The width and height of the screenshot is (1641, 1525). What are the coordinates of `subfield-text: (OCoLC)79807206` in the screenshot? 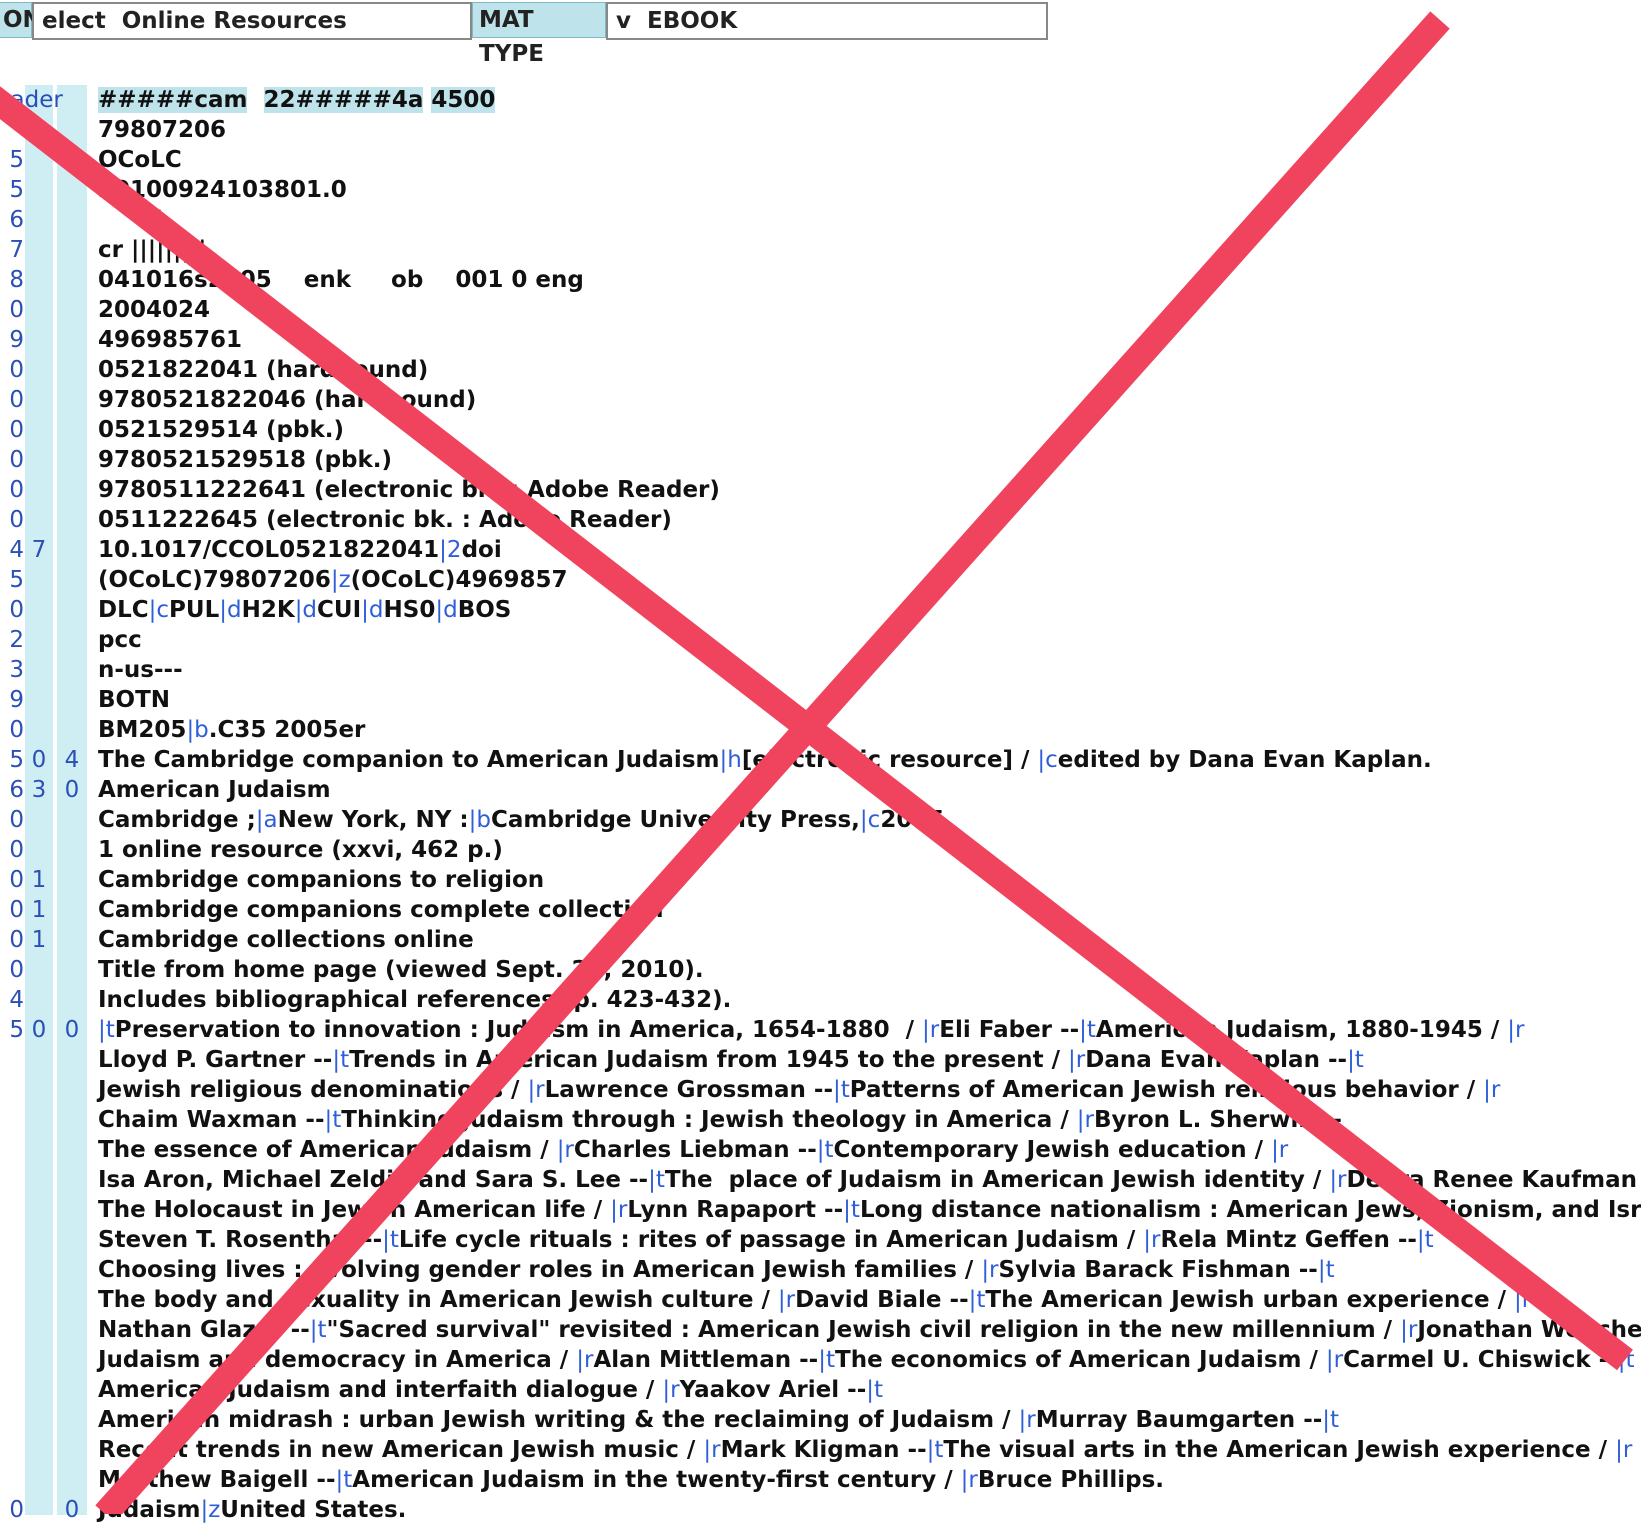 It's located at (214, 580).